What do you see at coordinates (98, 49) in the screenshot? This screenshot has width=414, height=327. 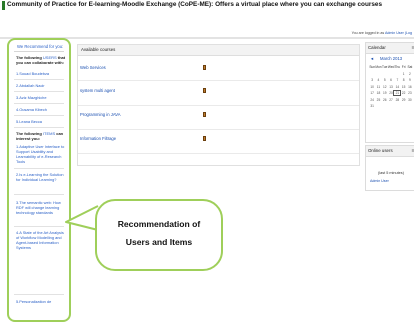 I see `courses-title: Available courses` at bounding box center [98, 49].